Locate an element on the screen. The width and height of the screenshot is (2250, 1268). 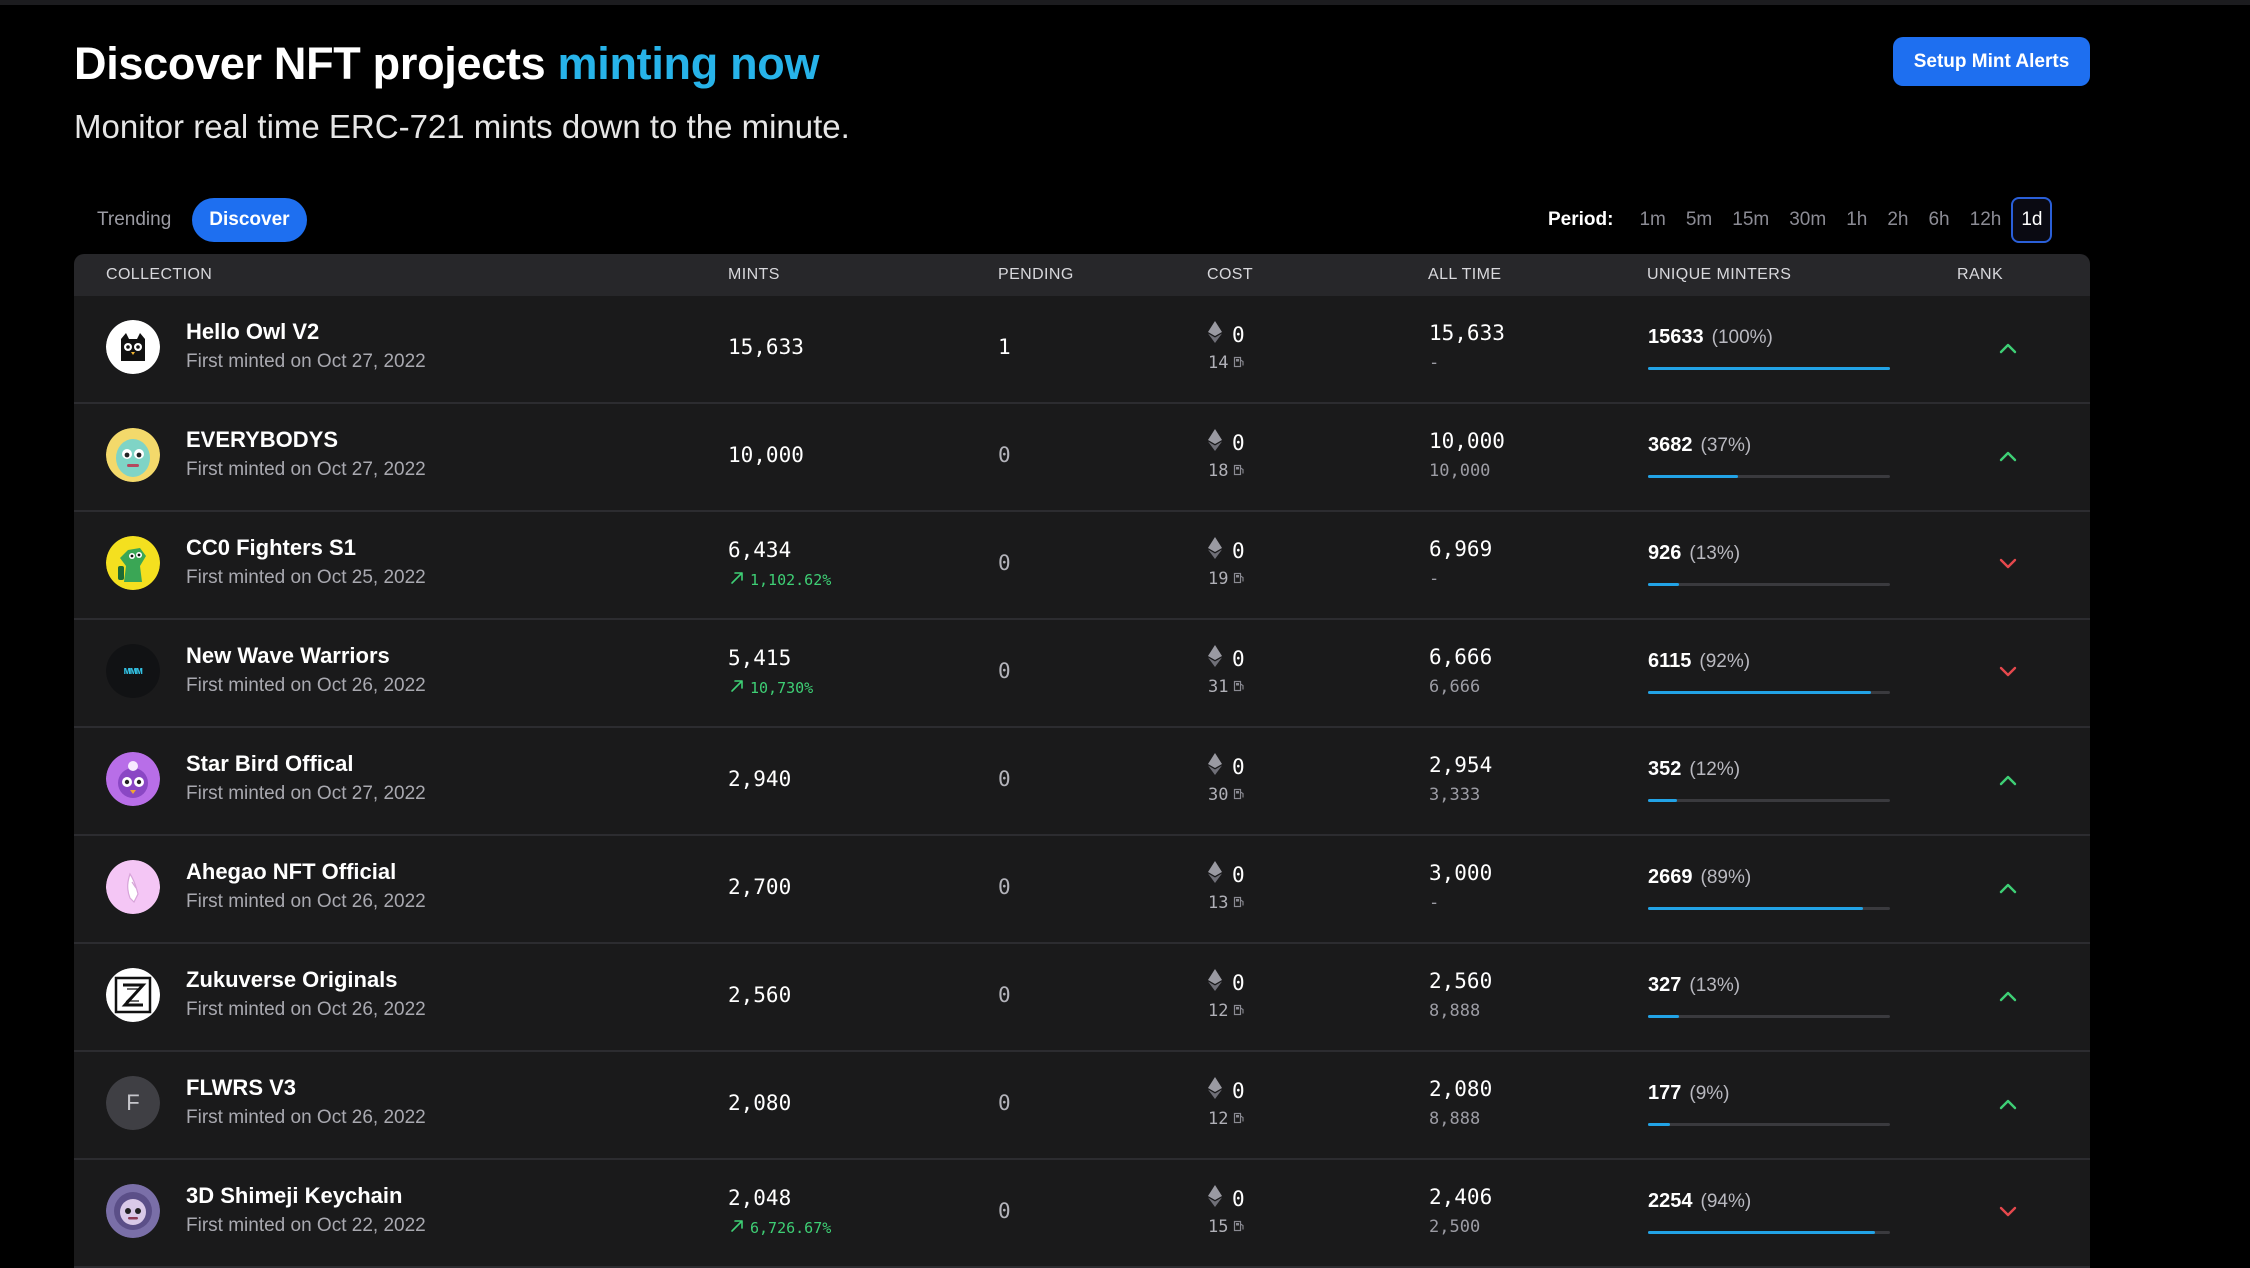
unique-minters: 2669 (89%) is located at coordinates (1699, 877).